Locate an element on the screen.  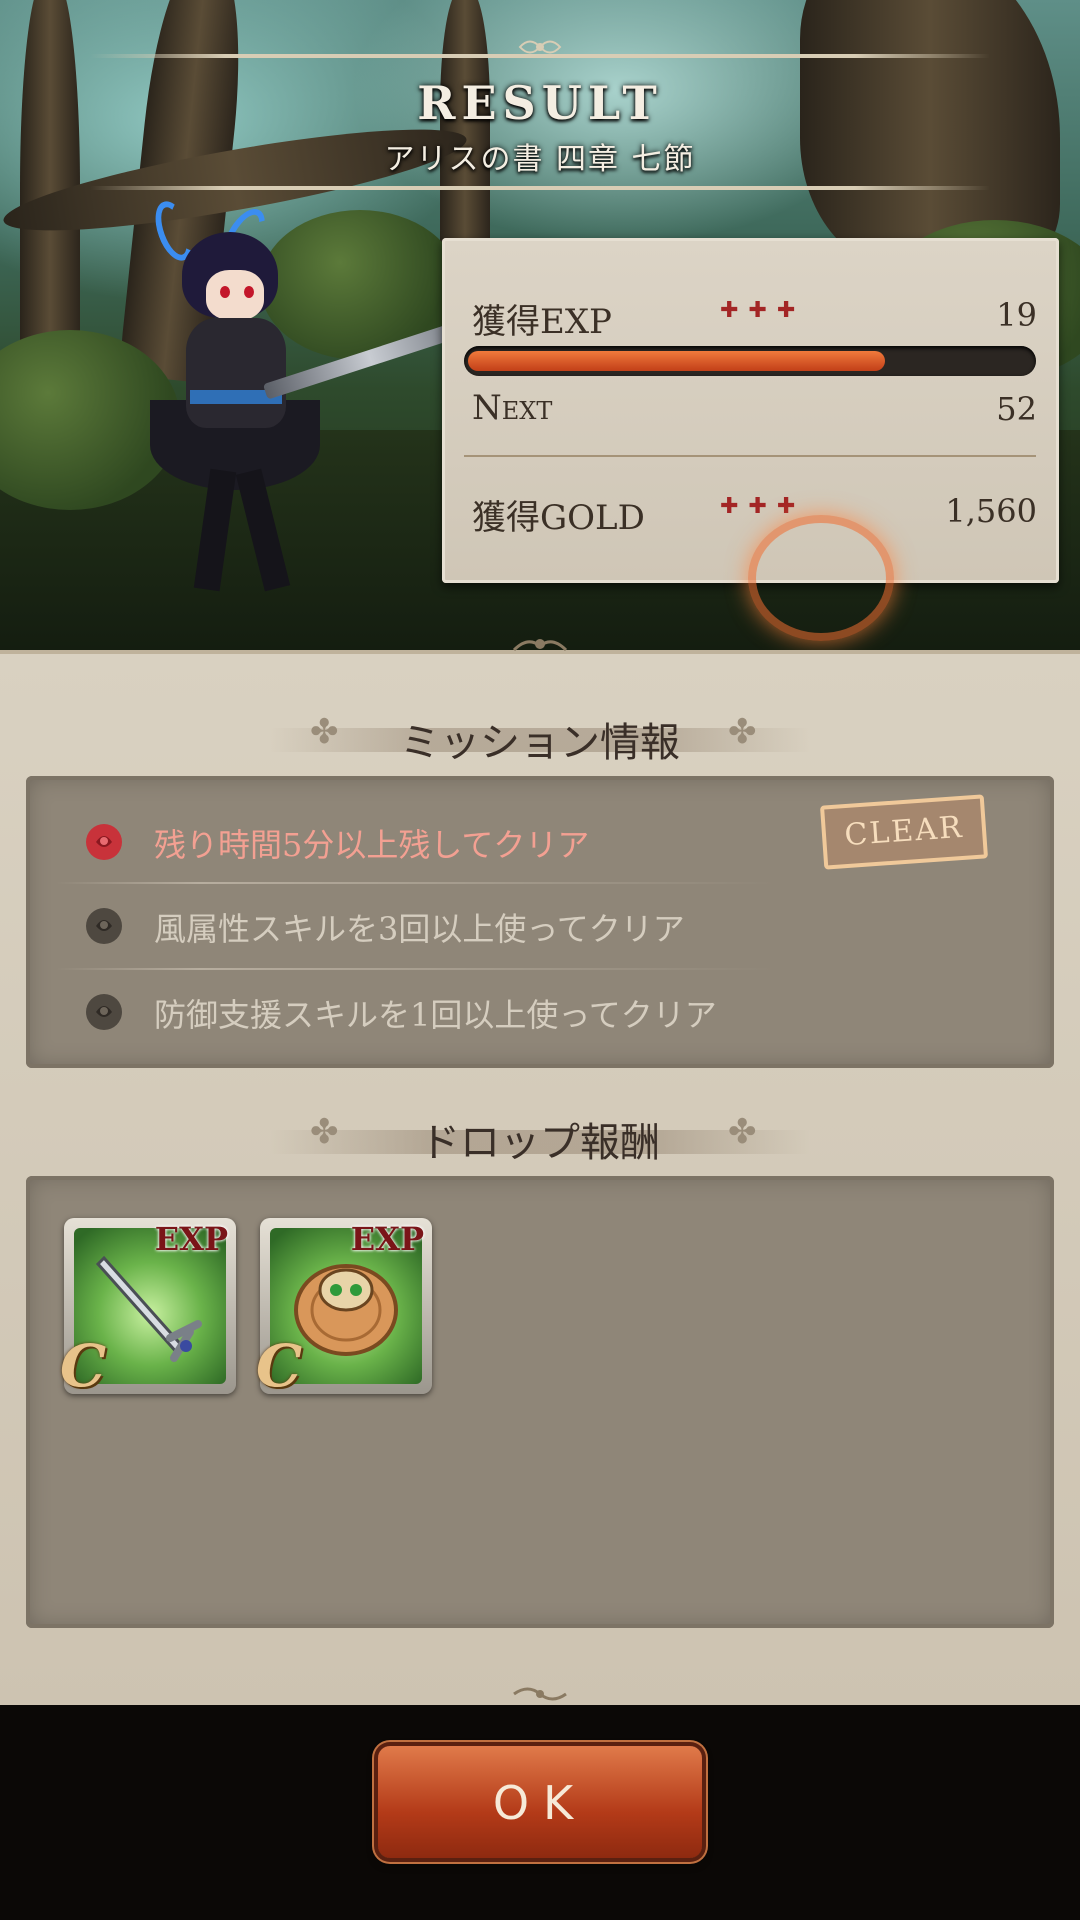
header-rule-bottom is located at coordinates (540, 188).